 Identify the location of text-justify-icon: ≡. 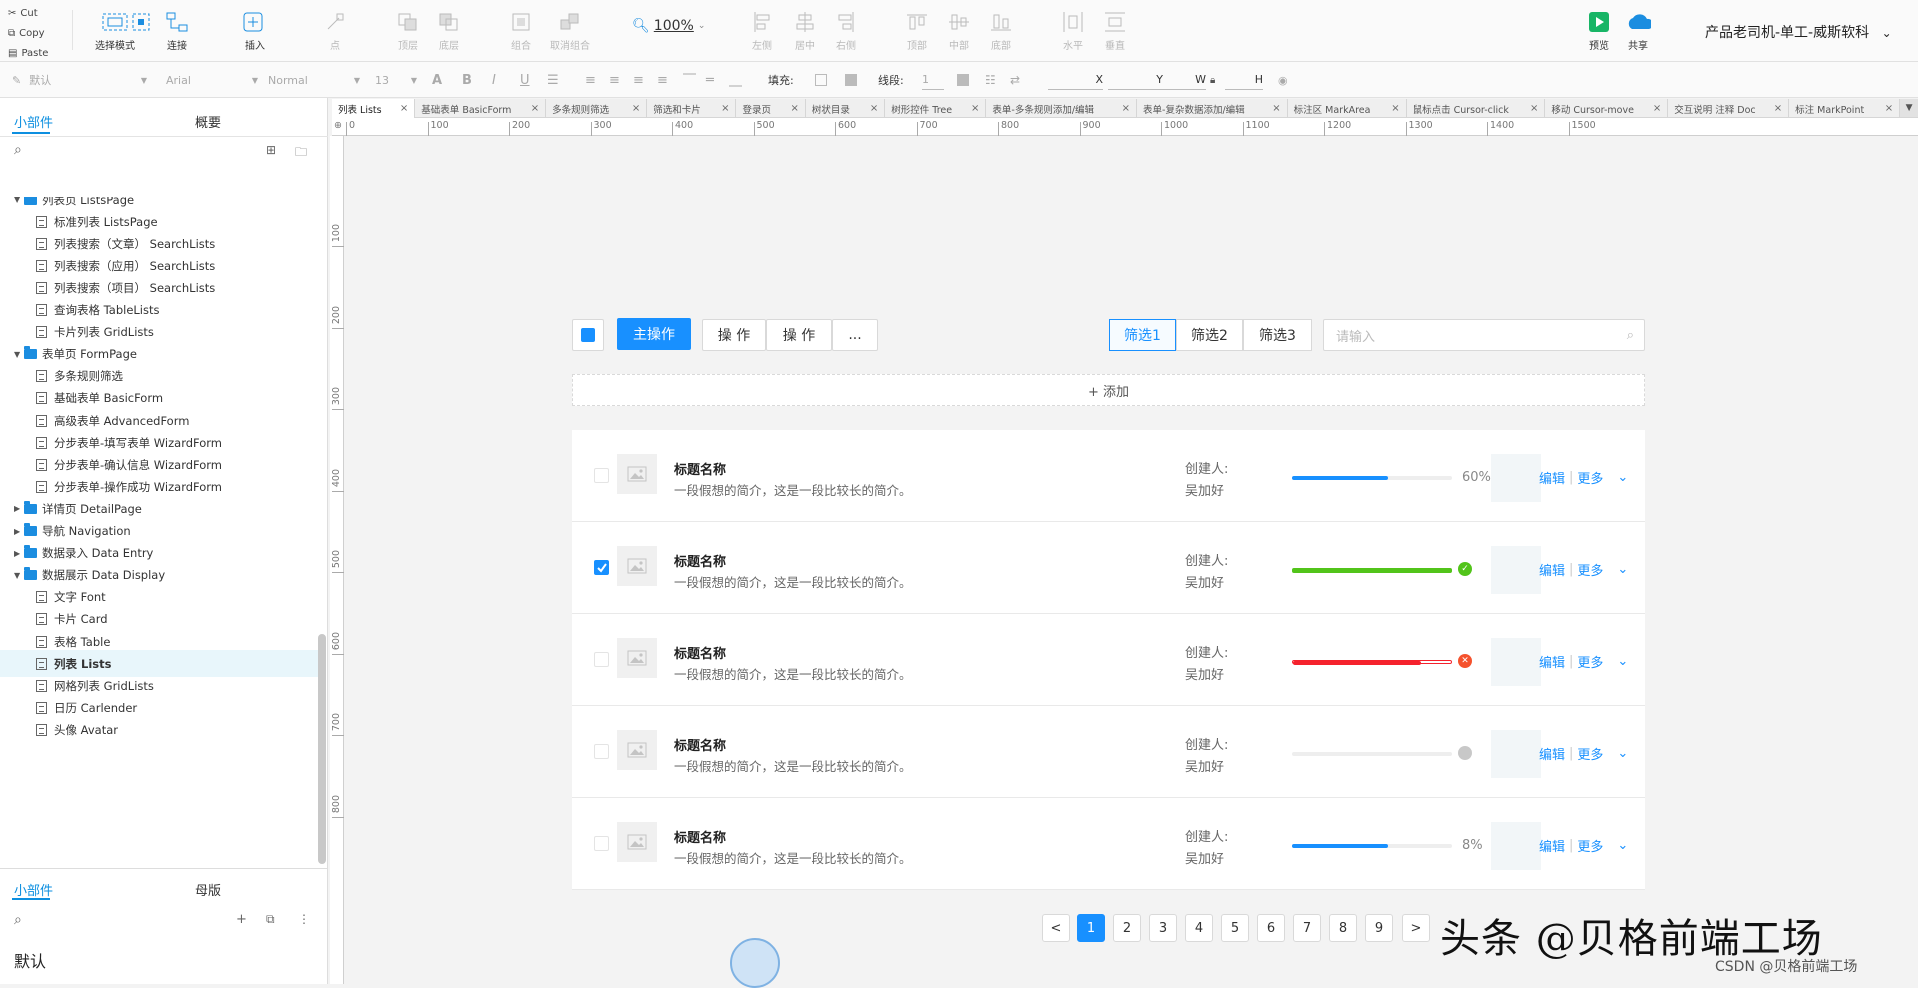
(662, 80).